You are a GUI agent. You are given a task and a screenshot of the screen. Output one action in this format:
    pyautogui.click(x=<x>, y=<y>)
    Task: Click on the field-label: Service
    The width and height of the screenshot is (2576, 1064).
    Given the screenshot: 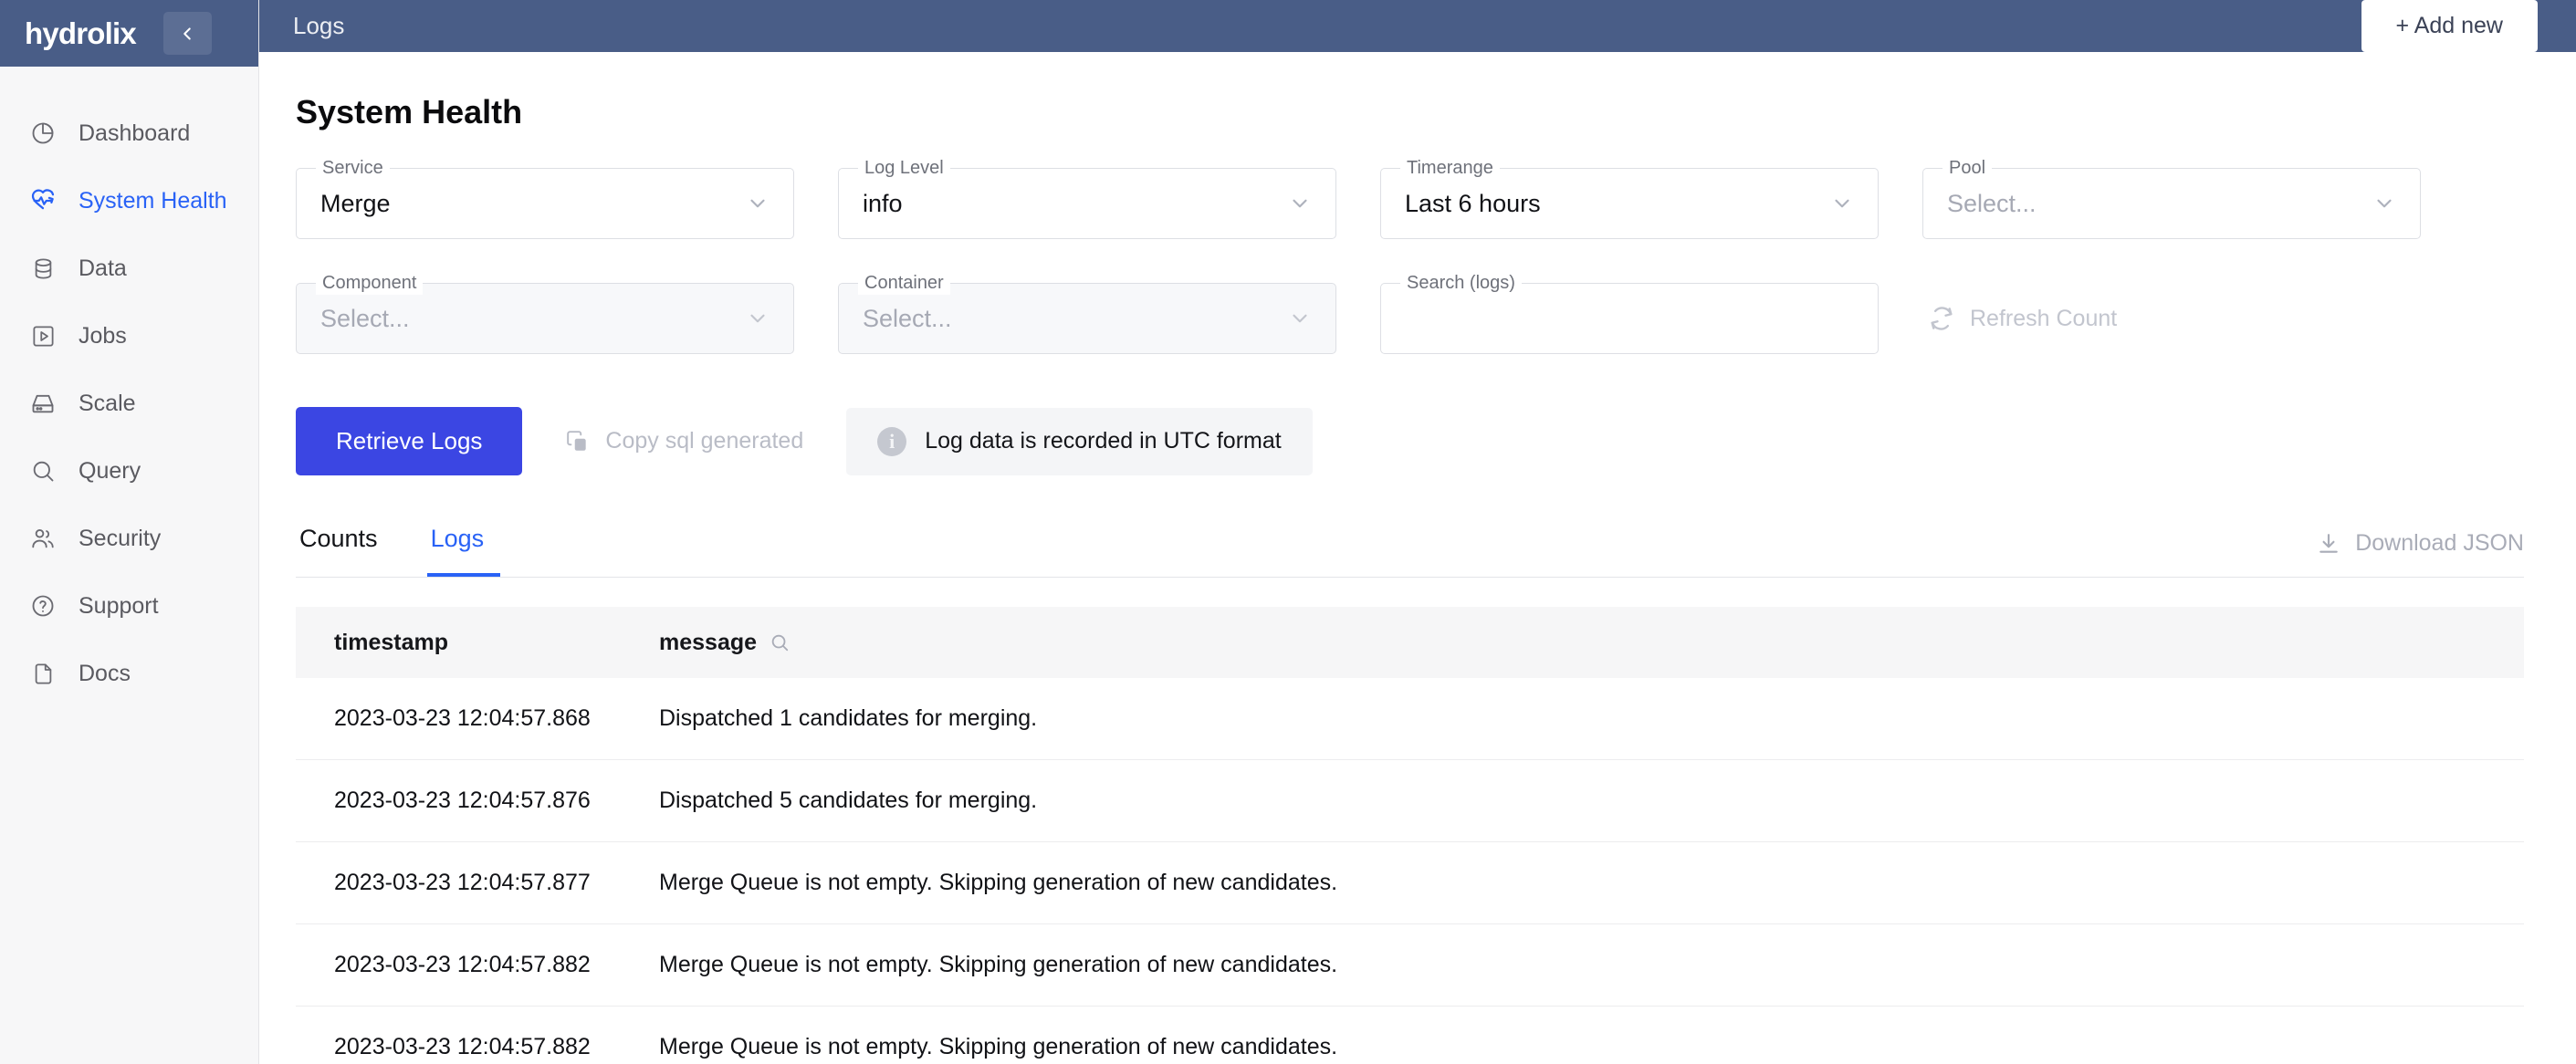 What is the action you would take?
    pyautogui.click(x=353, y=168)
    